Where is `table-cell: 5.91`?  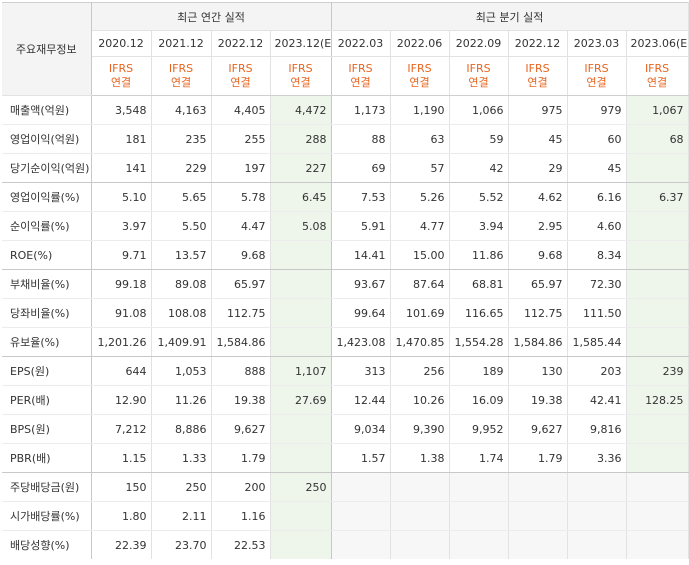
table-cell: 5.91 is located at coordinates (361, 226).